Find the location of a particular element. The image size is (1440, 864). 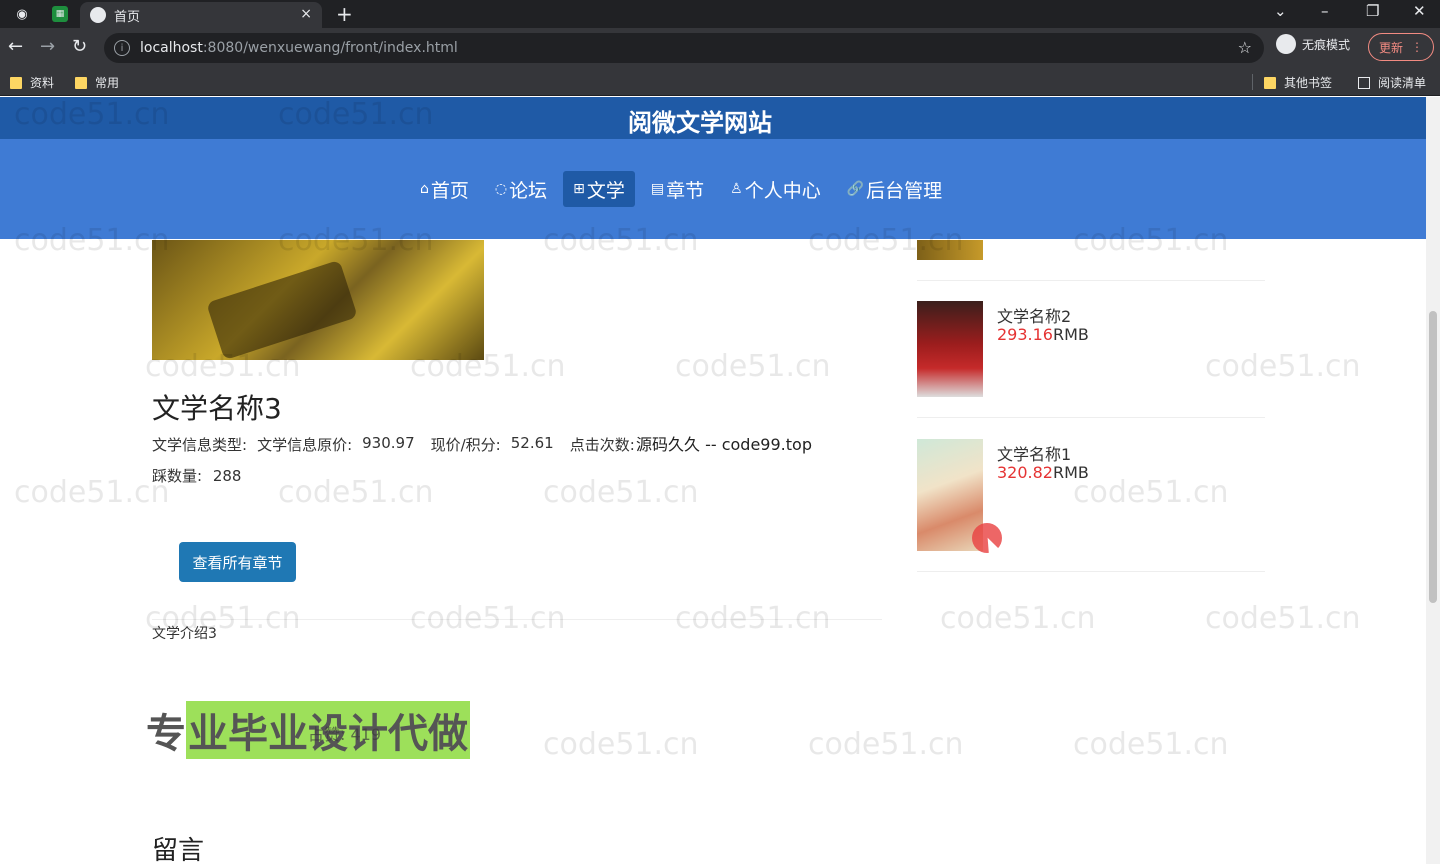

browser-tab-bar: ◉ ▦ 首页 × + ⌄ – ❐ ✕ is located at coordinates (720, 14).